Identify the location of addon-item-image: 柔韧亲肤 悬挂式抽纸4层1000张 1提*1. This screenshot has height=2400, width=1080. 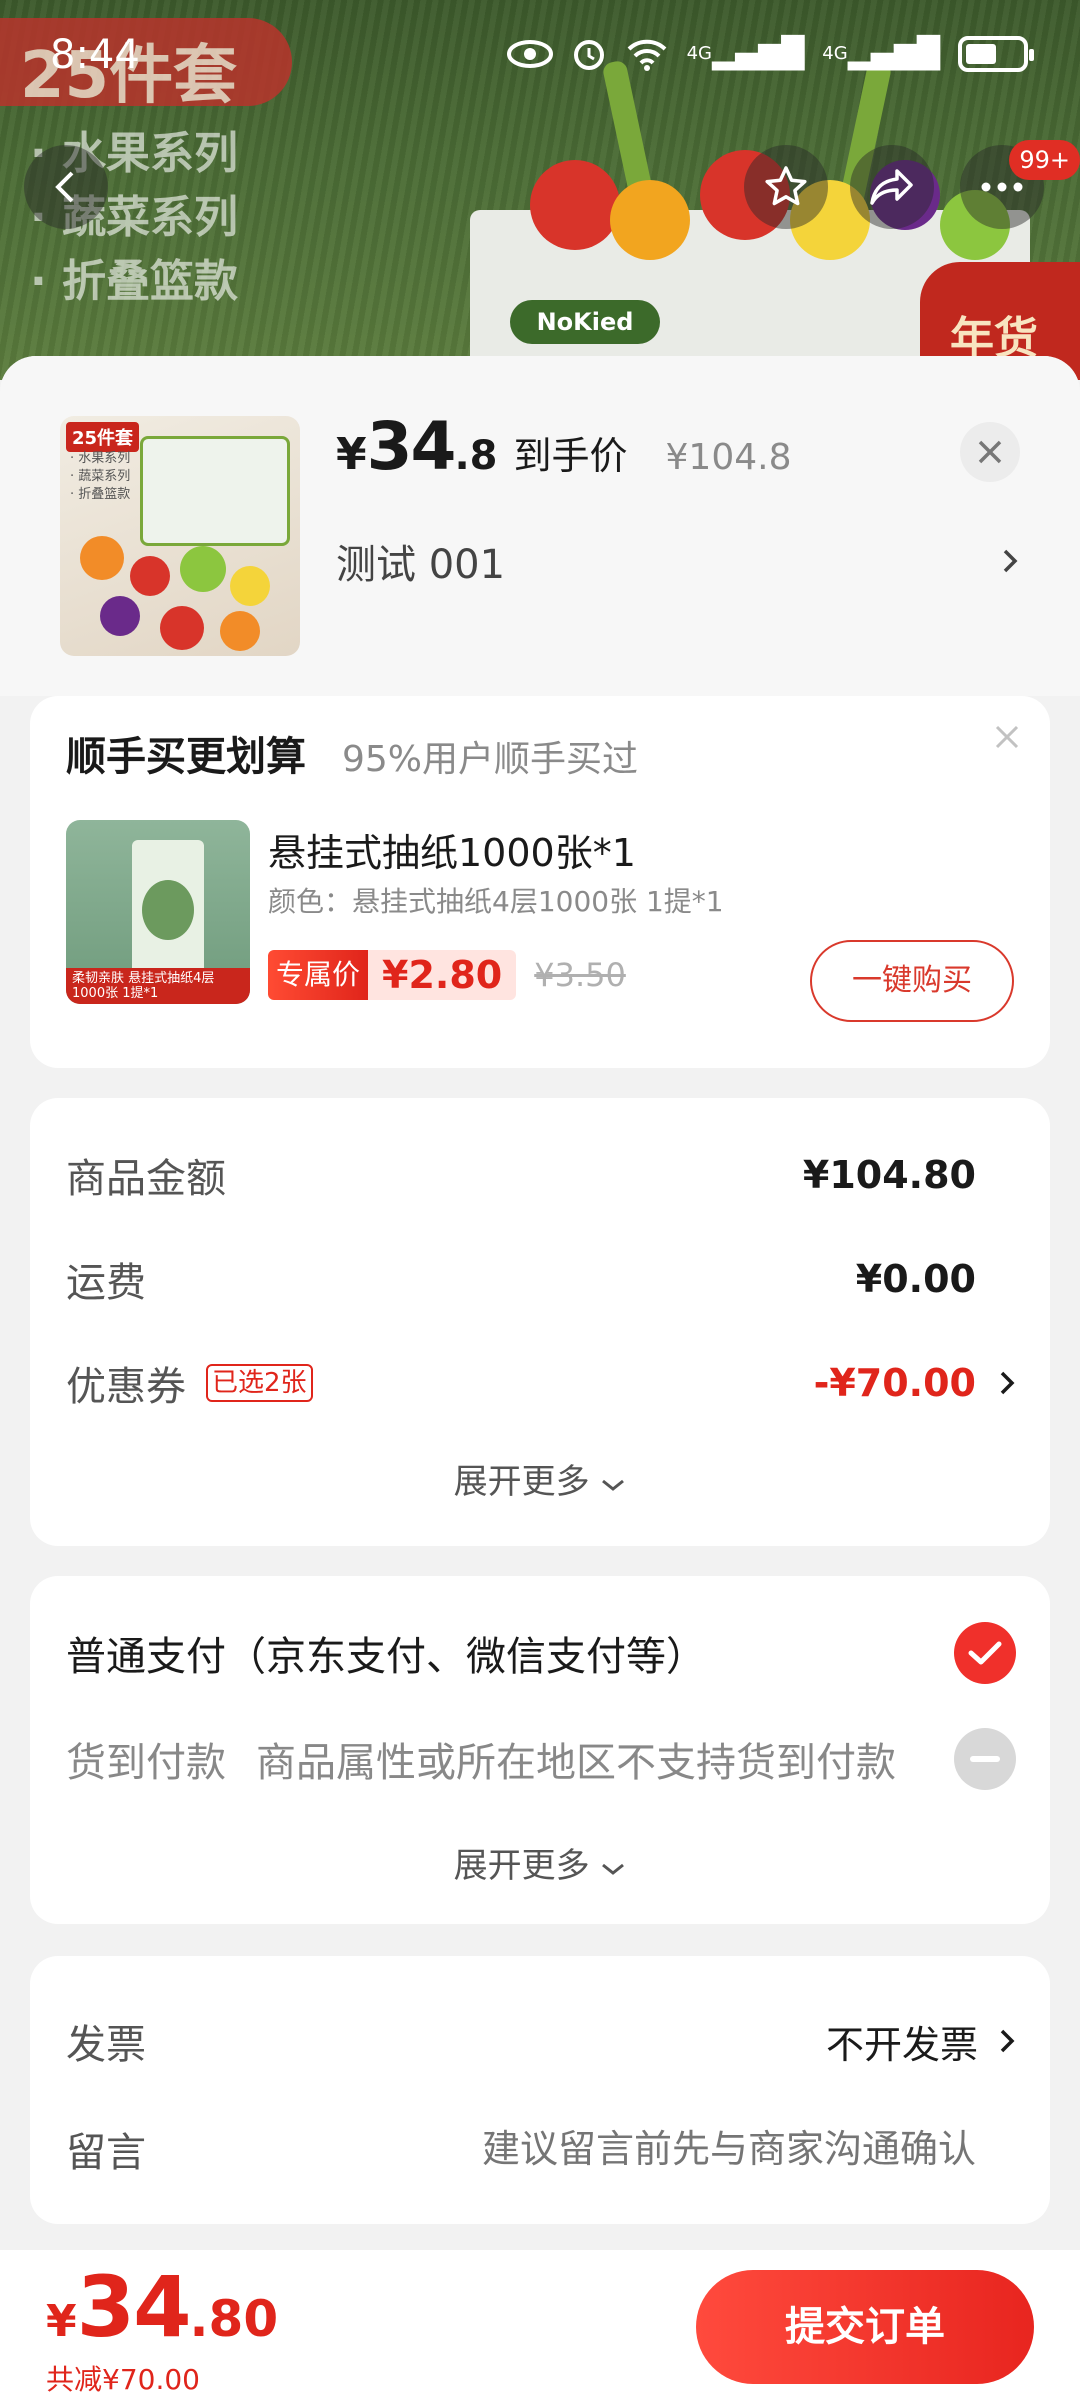
(158, 912).